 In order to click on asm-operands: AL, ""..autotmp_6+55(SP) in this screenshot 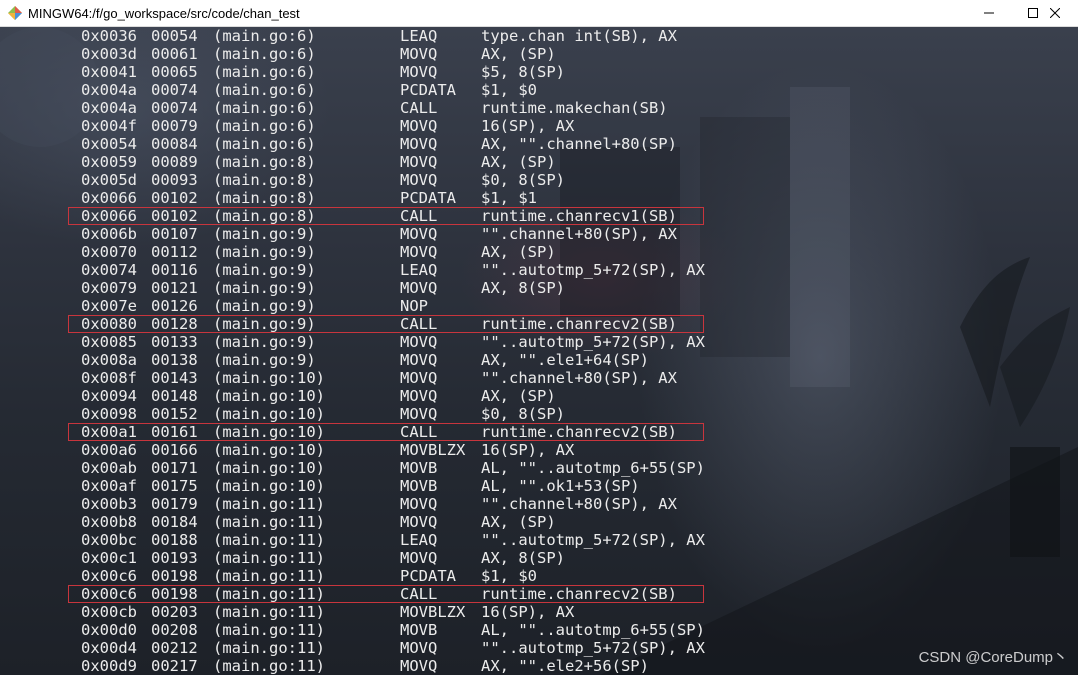, I will do `click(593, 468)`.